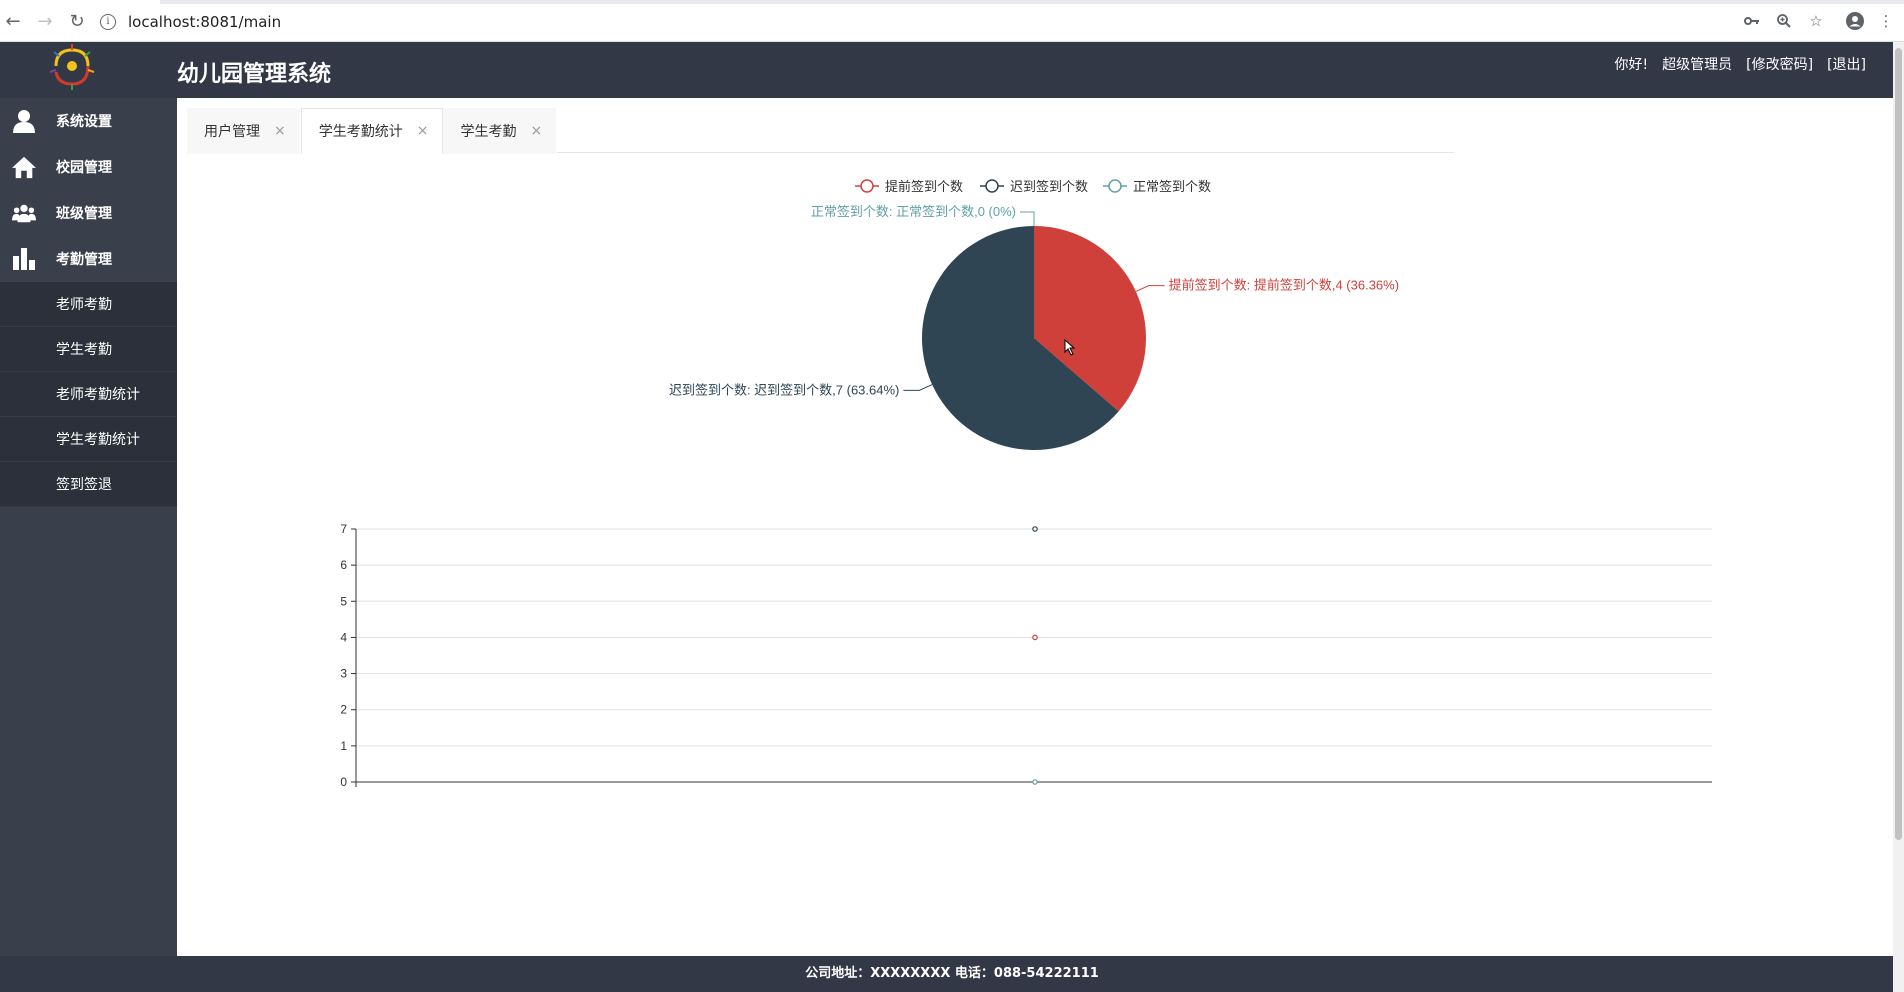 This screenshot has height=992, width=1904. What do you see at coordinates (84, 214) in the screenshot?
I see `sidebar-item-label: 班级管理` at bounding box center [84, 214].